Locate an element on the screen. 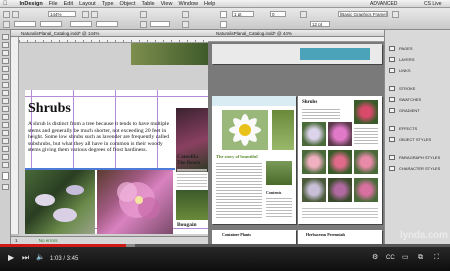  page-number-field: 1 is located at coordinates (16, 240).